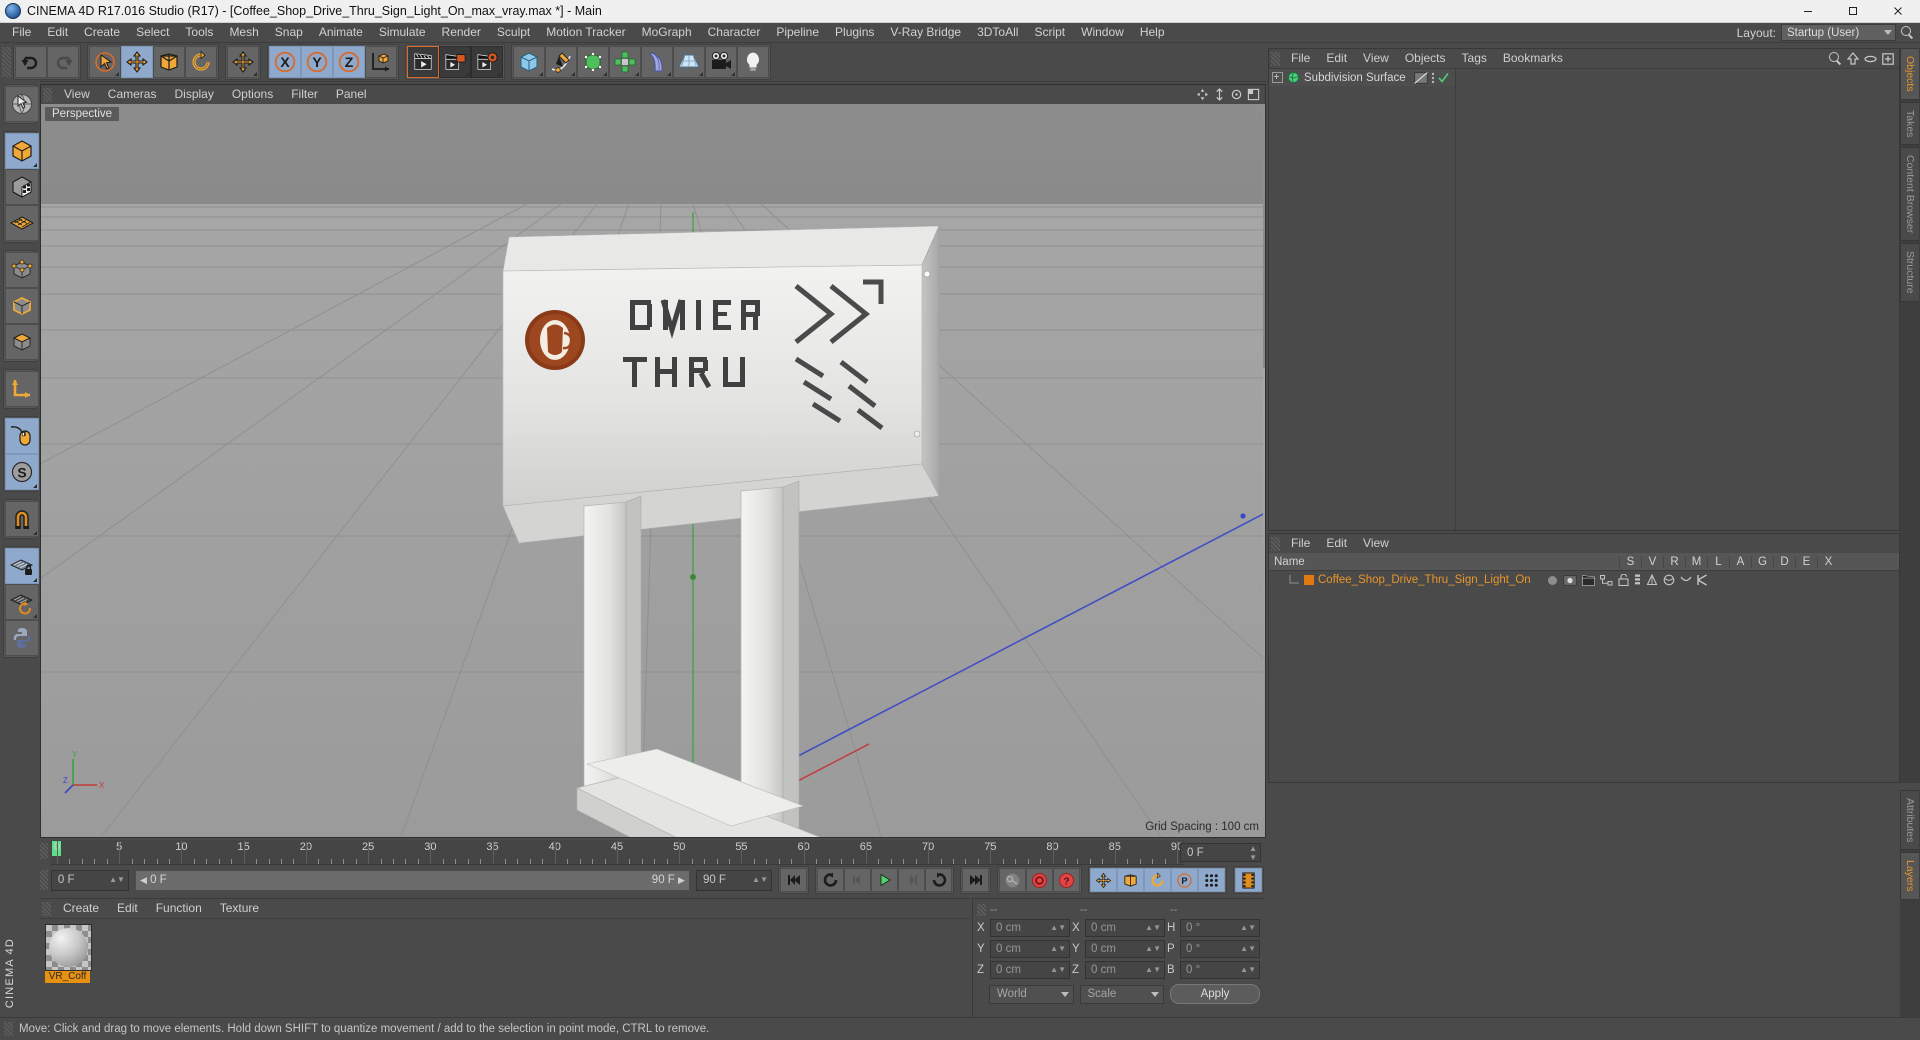  Describe the element at coordinates (721, 62) in the screenshot. I see `camera-button` at that location.